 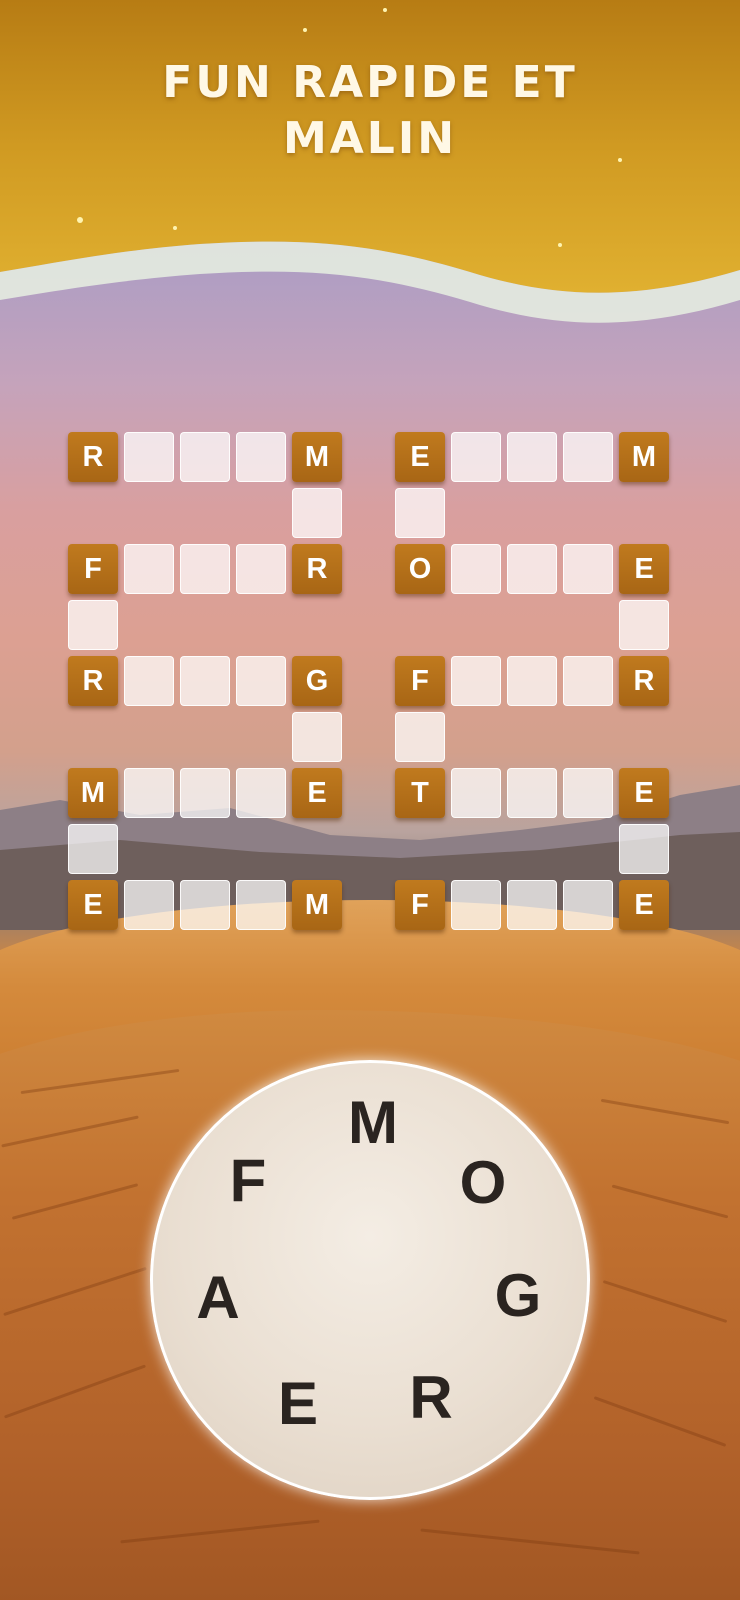 I want to click on tile-letter: O, so click(x=420, y=569).